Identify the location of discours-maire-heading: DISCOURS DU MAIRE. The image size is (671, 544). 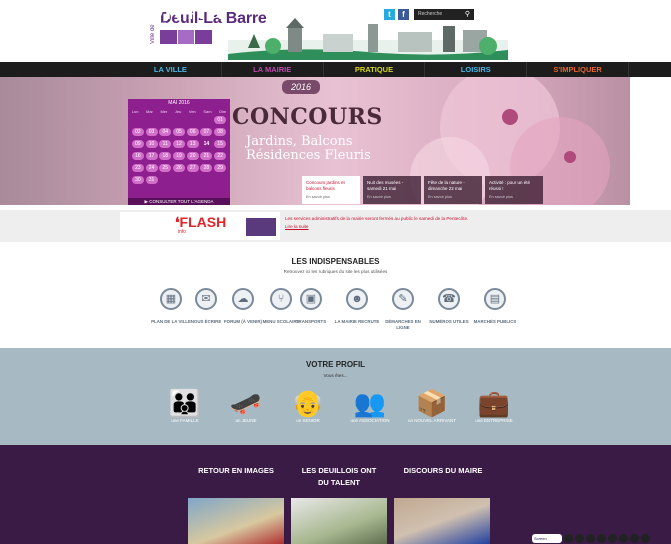
(443, 471).